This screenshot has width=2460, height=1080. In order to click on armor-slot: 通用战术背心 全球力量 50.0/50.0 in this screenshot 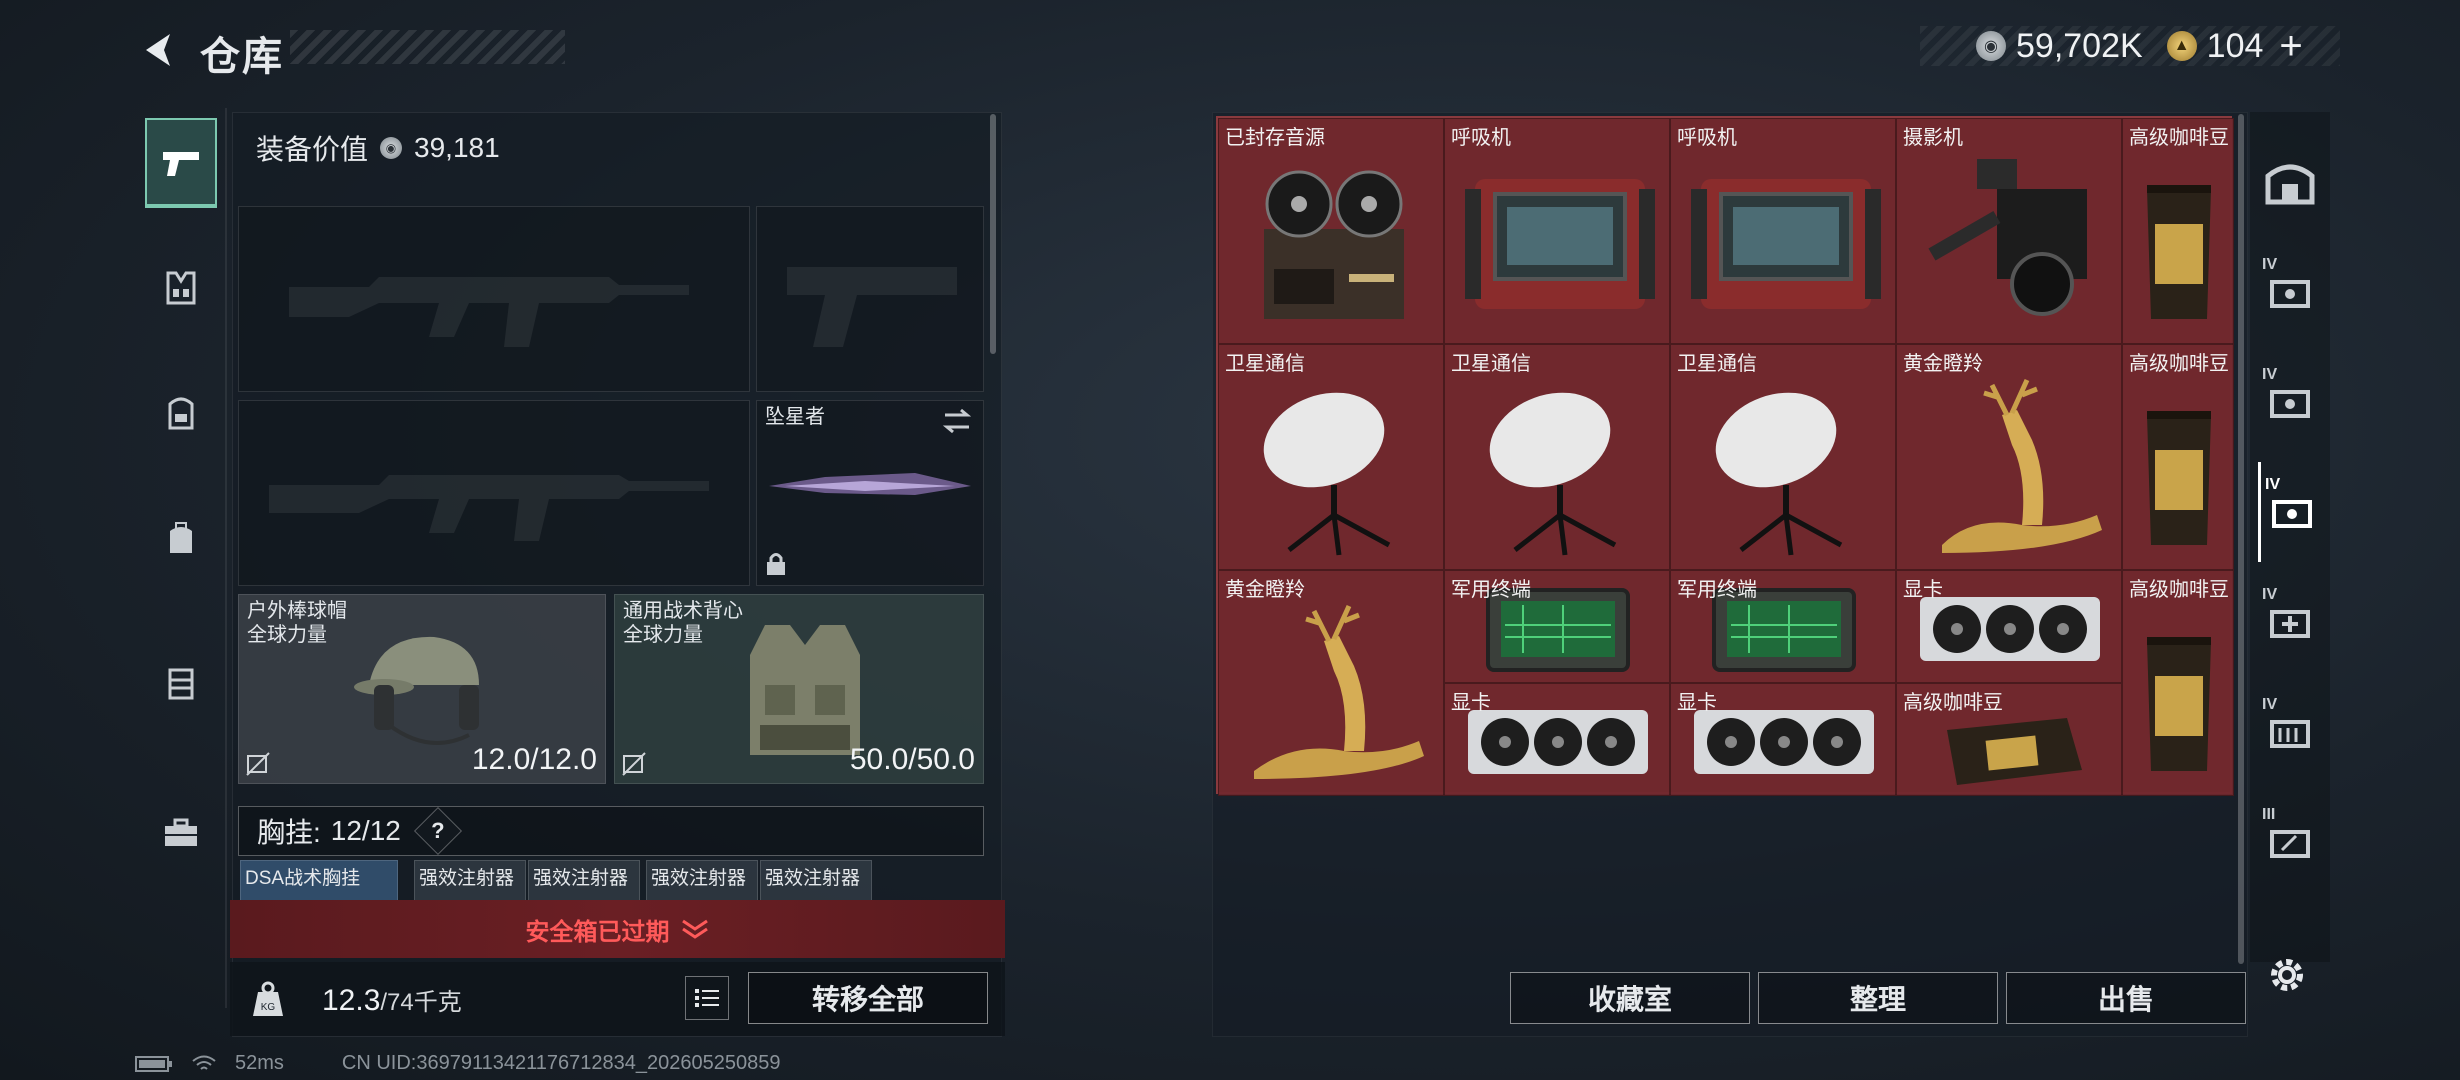, I will do `click(799, 689)`.